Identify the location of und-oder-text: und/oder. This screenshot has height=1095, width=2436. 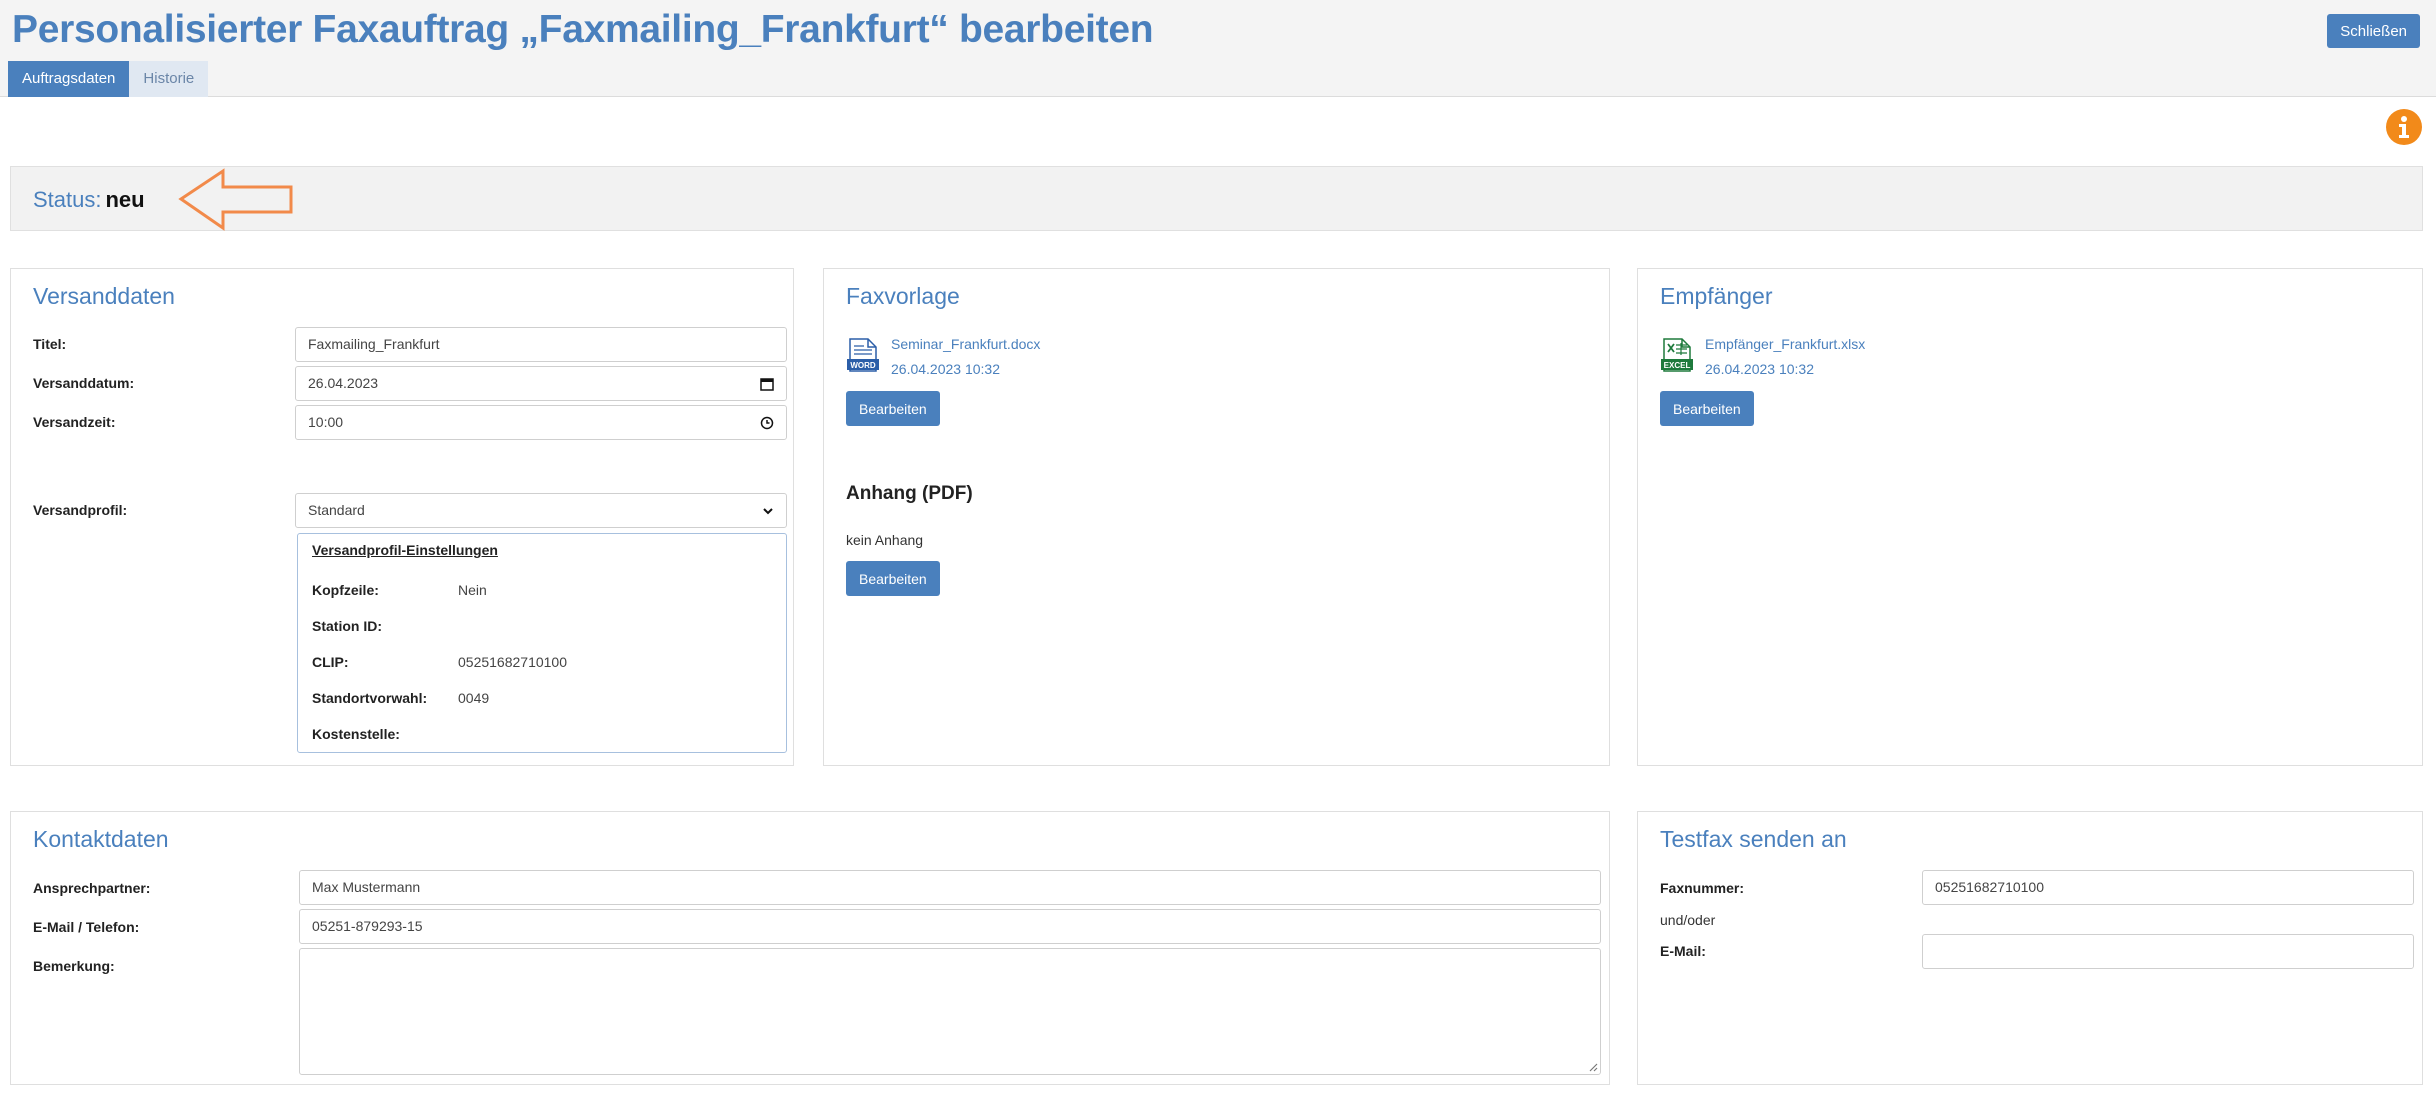
(1688, 920).